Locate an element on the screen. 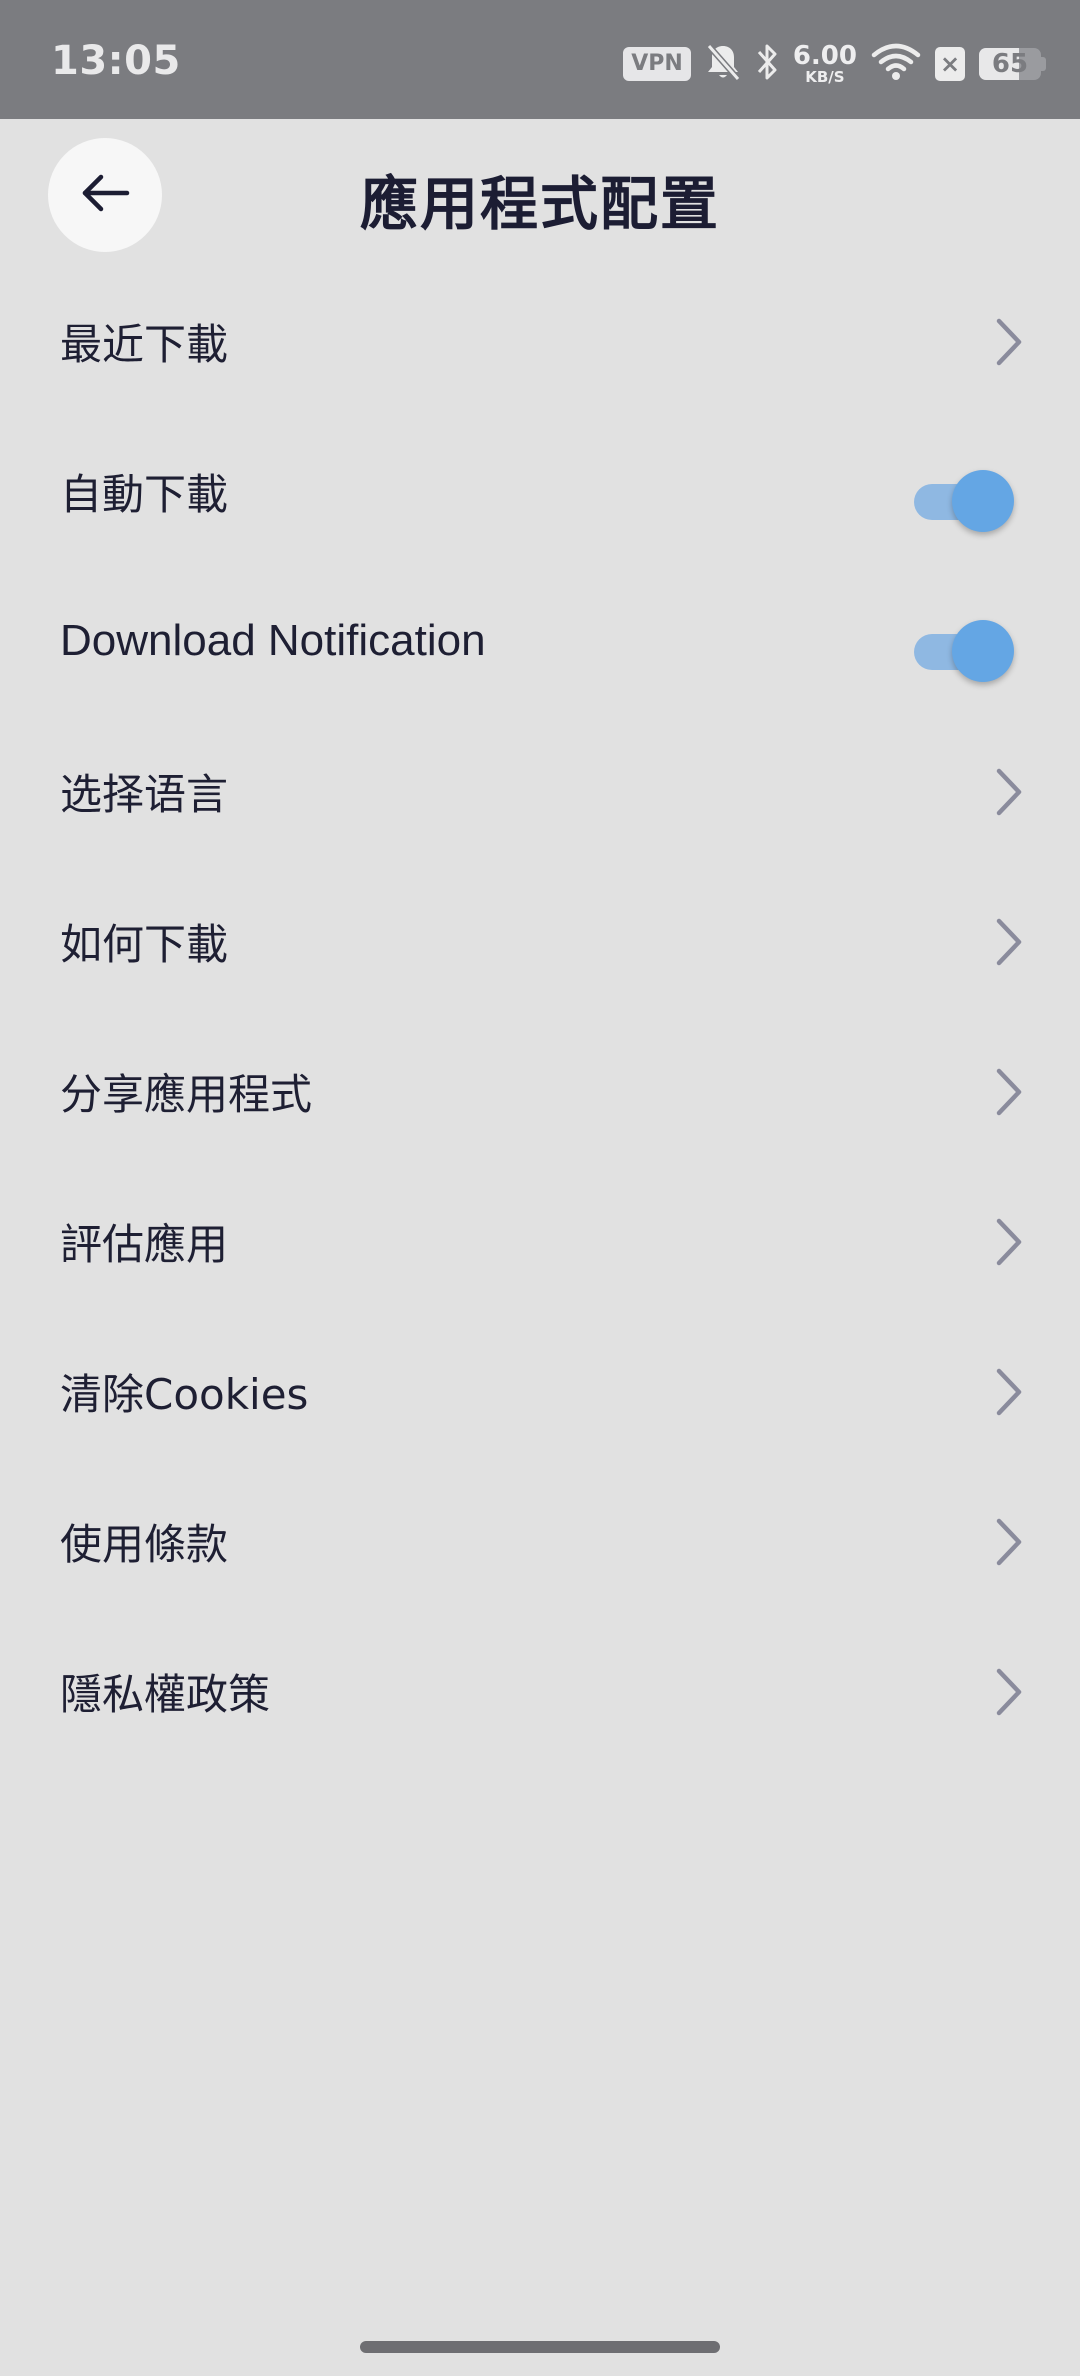  settings-item-share-app: 分享應用程式 is located at coordinates (540, 1107).